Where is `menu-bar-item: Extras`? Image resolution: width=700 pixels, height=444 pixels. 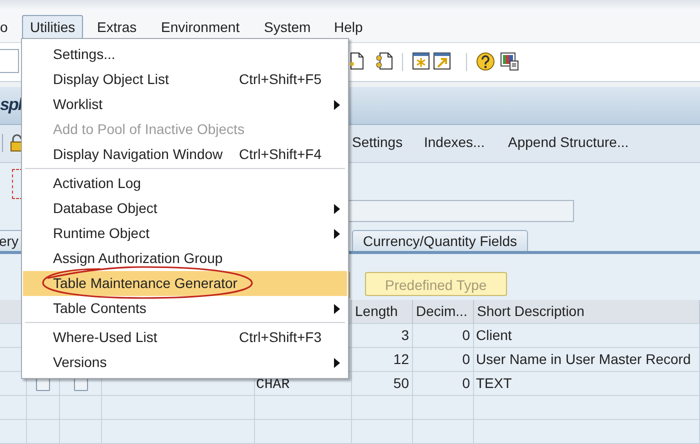
menu-bar-item: Extras is located at coordinates (117, 27).